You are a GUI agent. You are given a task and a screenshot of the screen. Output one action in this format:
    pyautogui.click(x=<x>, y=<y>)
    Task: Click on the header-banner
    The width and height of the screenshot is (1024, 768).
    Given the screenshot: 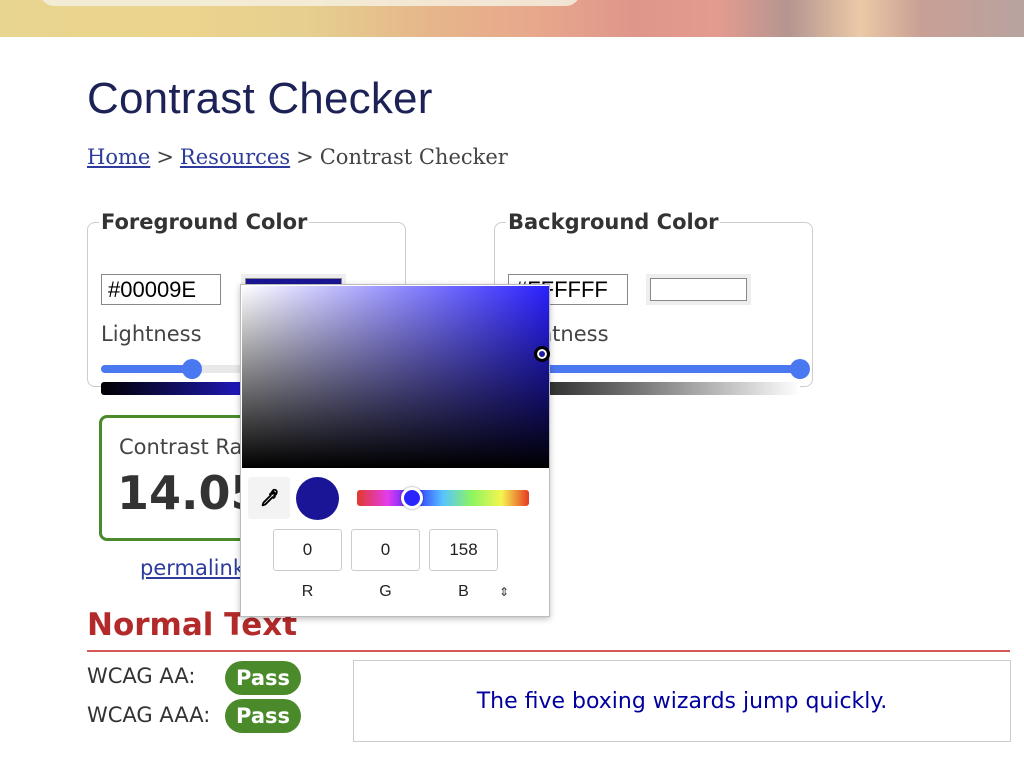 What is the action you would take?
    pyautogui.click(x=512, y=18)
    